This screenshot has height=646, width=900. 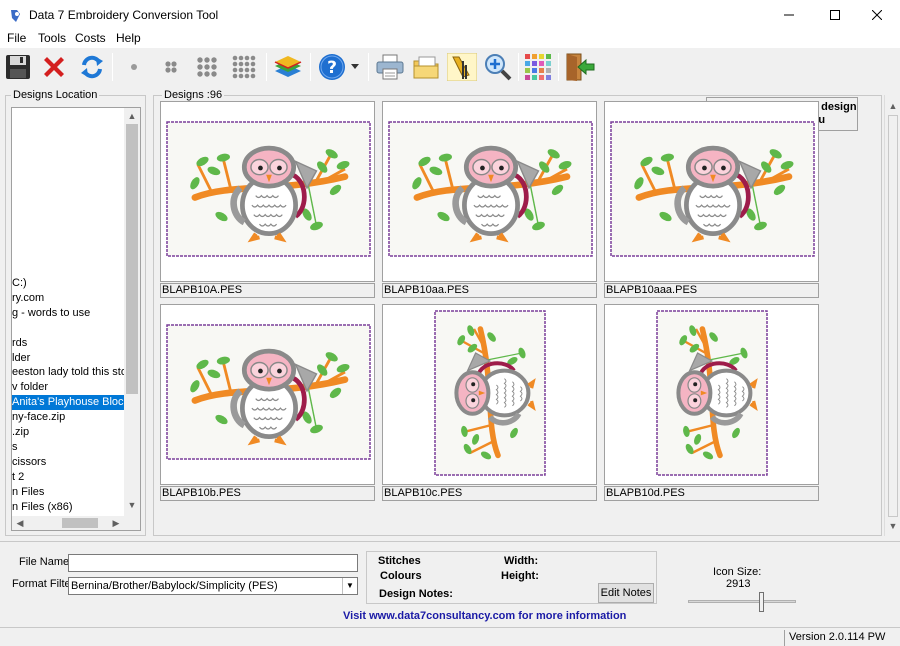 What do you see at coordinates (349, 586) in the screenshot?
I see `chevron-down-icon: ▼` at bounding box center [349, 586].